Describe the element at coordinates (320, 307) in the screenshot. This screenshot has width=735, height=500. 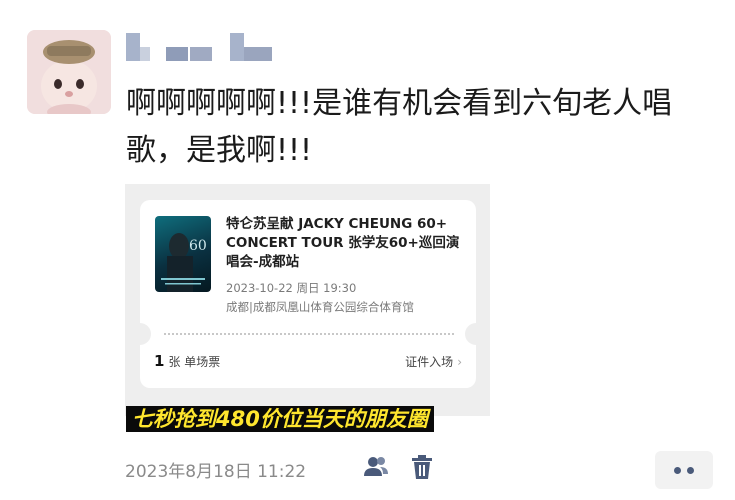
I see `ticket-venue: 成都|成都凤凰山体育公园综合体育馆` at that location.